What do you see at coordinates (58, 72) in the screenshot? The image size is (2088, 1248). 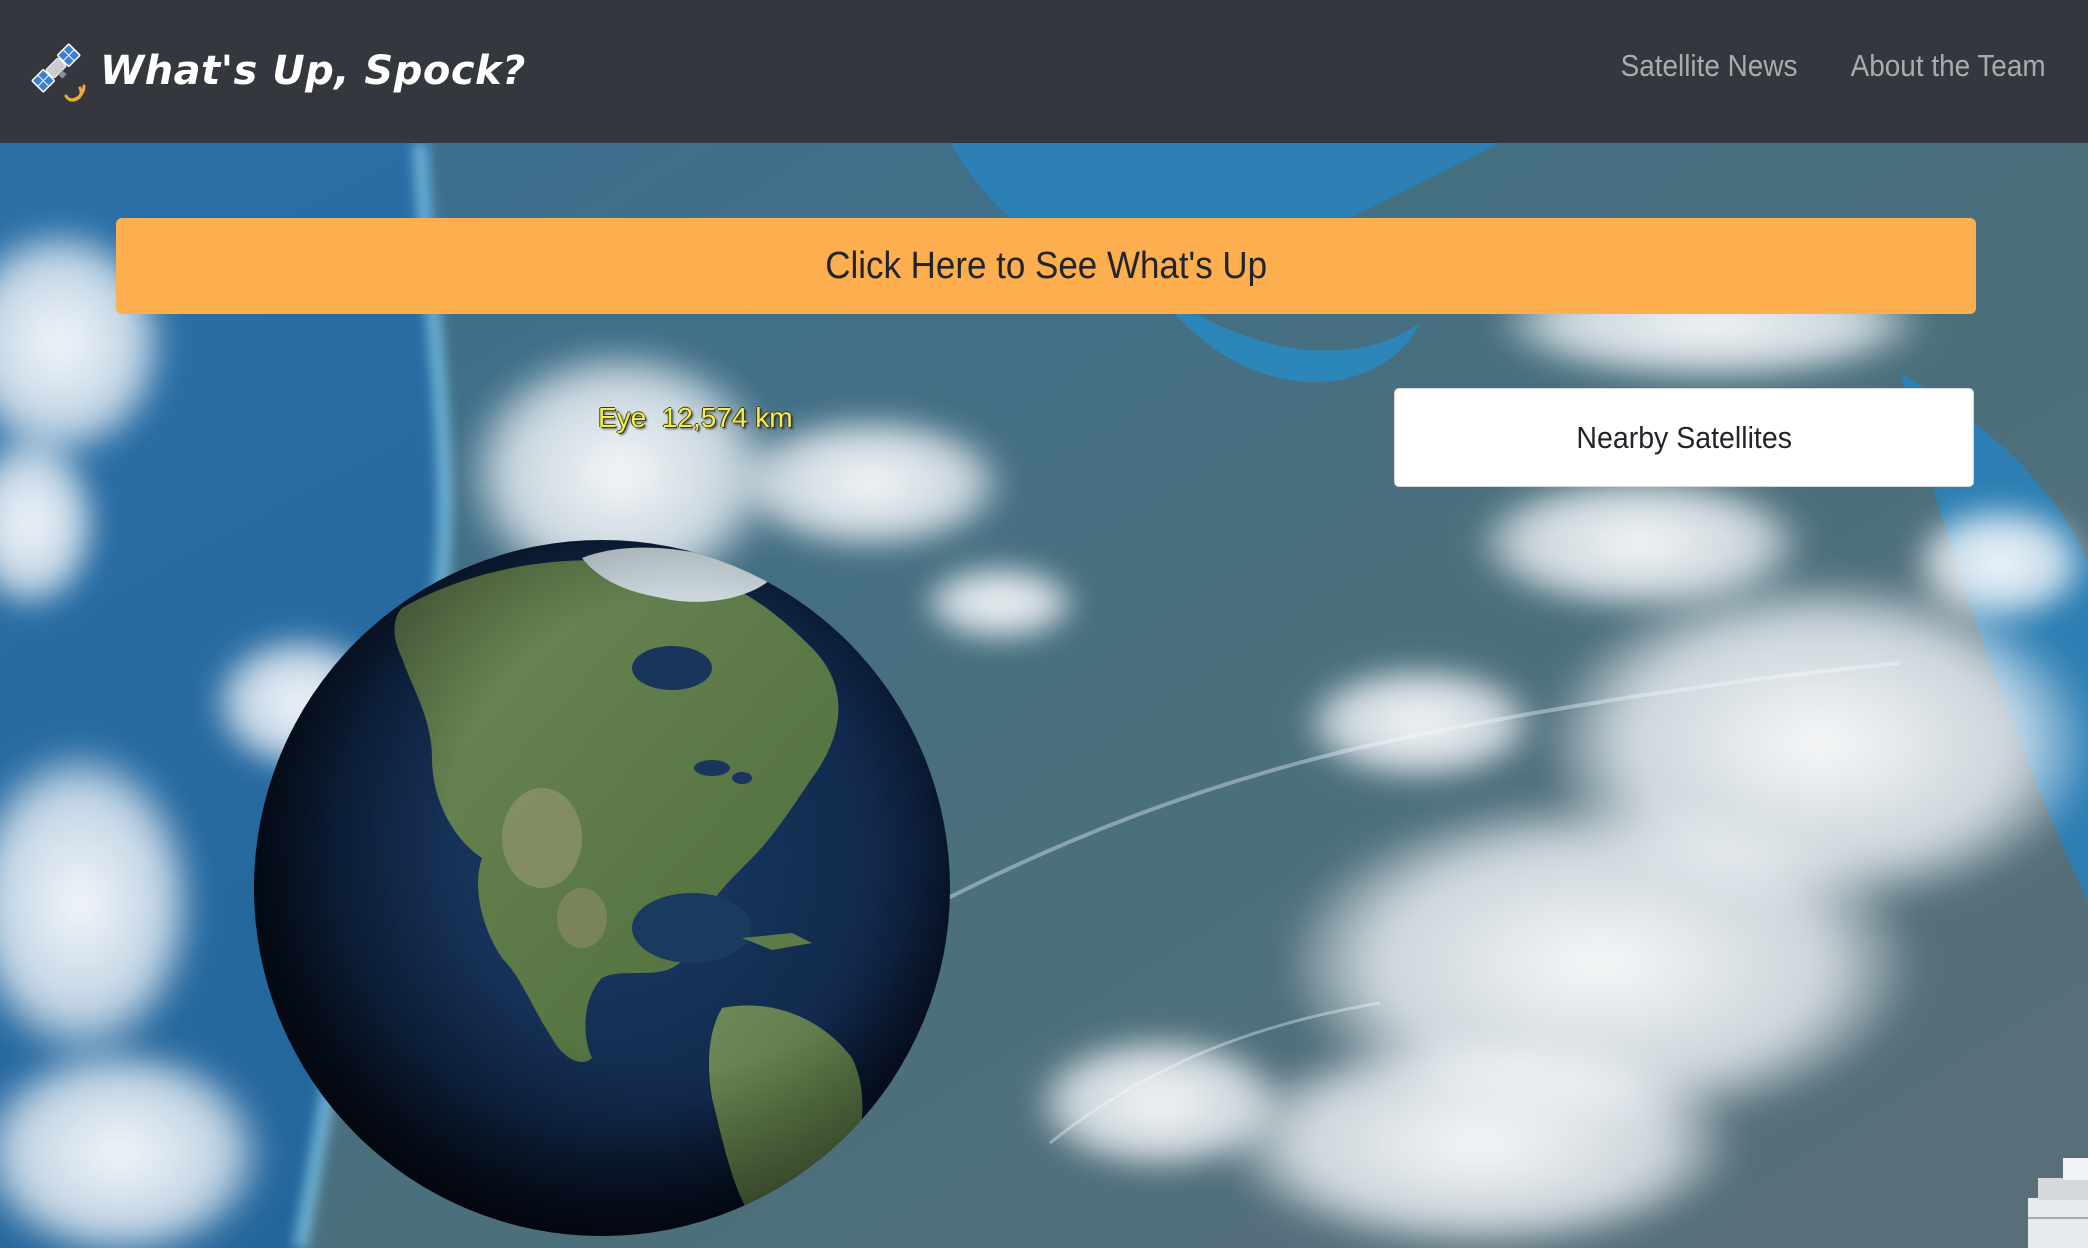 I see `satellite-icon` at bounding box center [58, 72].